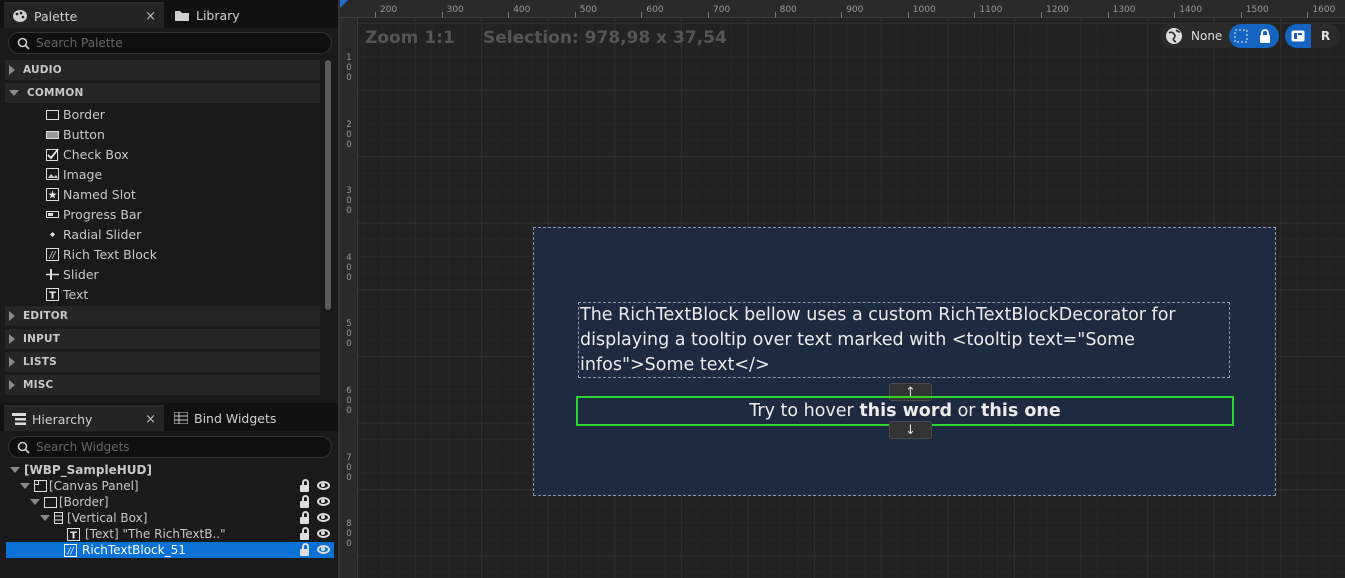 Image resolution: width=1345 pixels, height=578 pixels. What do you see at coordinates (107, 518) in the screenshot?
I see `tree-row-label: [Vertical Box]` at bounding box center [107, 518].